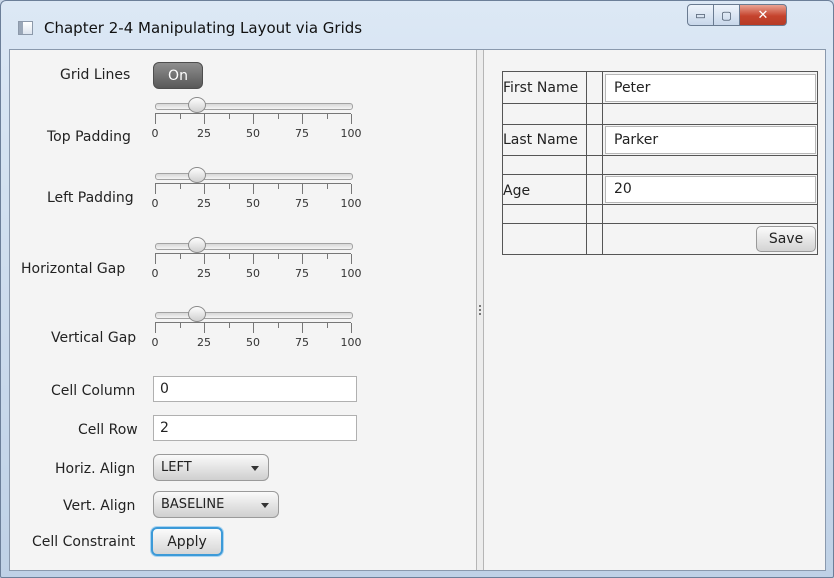 This screenshot has width=834, height=578. What do you see at coordinates (710, 88) in the screenshot?
I see `first-name-field: Peter` at bounding box center [710, 88].